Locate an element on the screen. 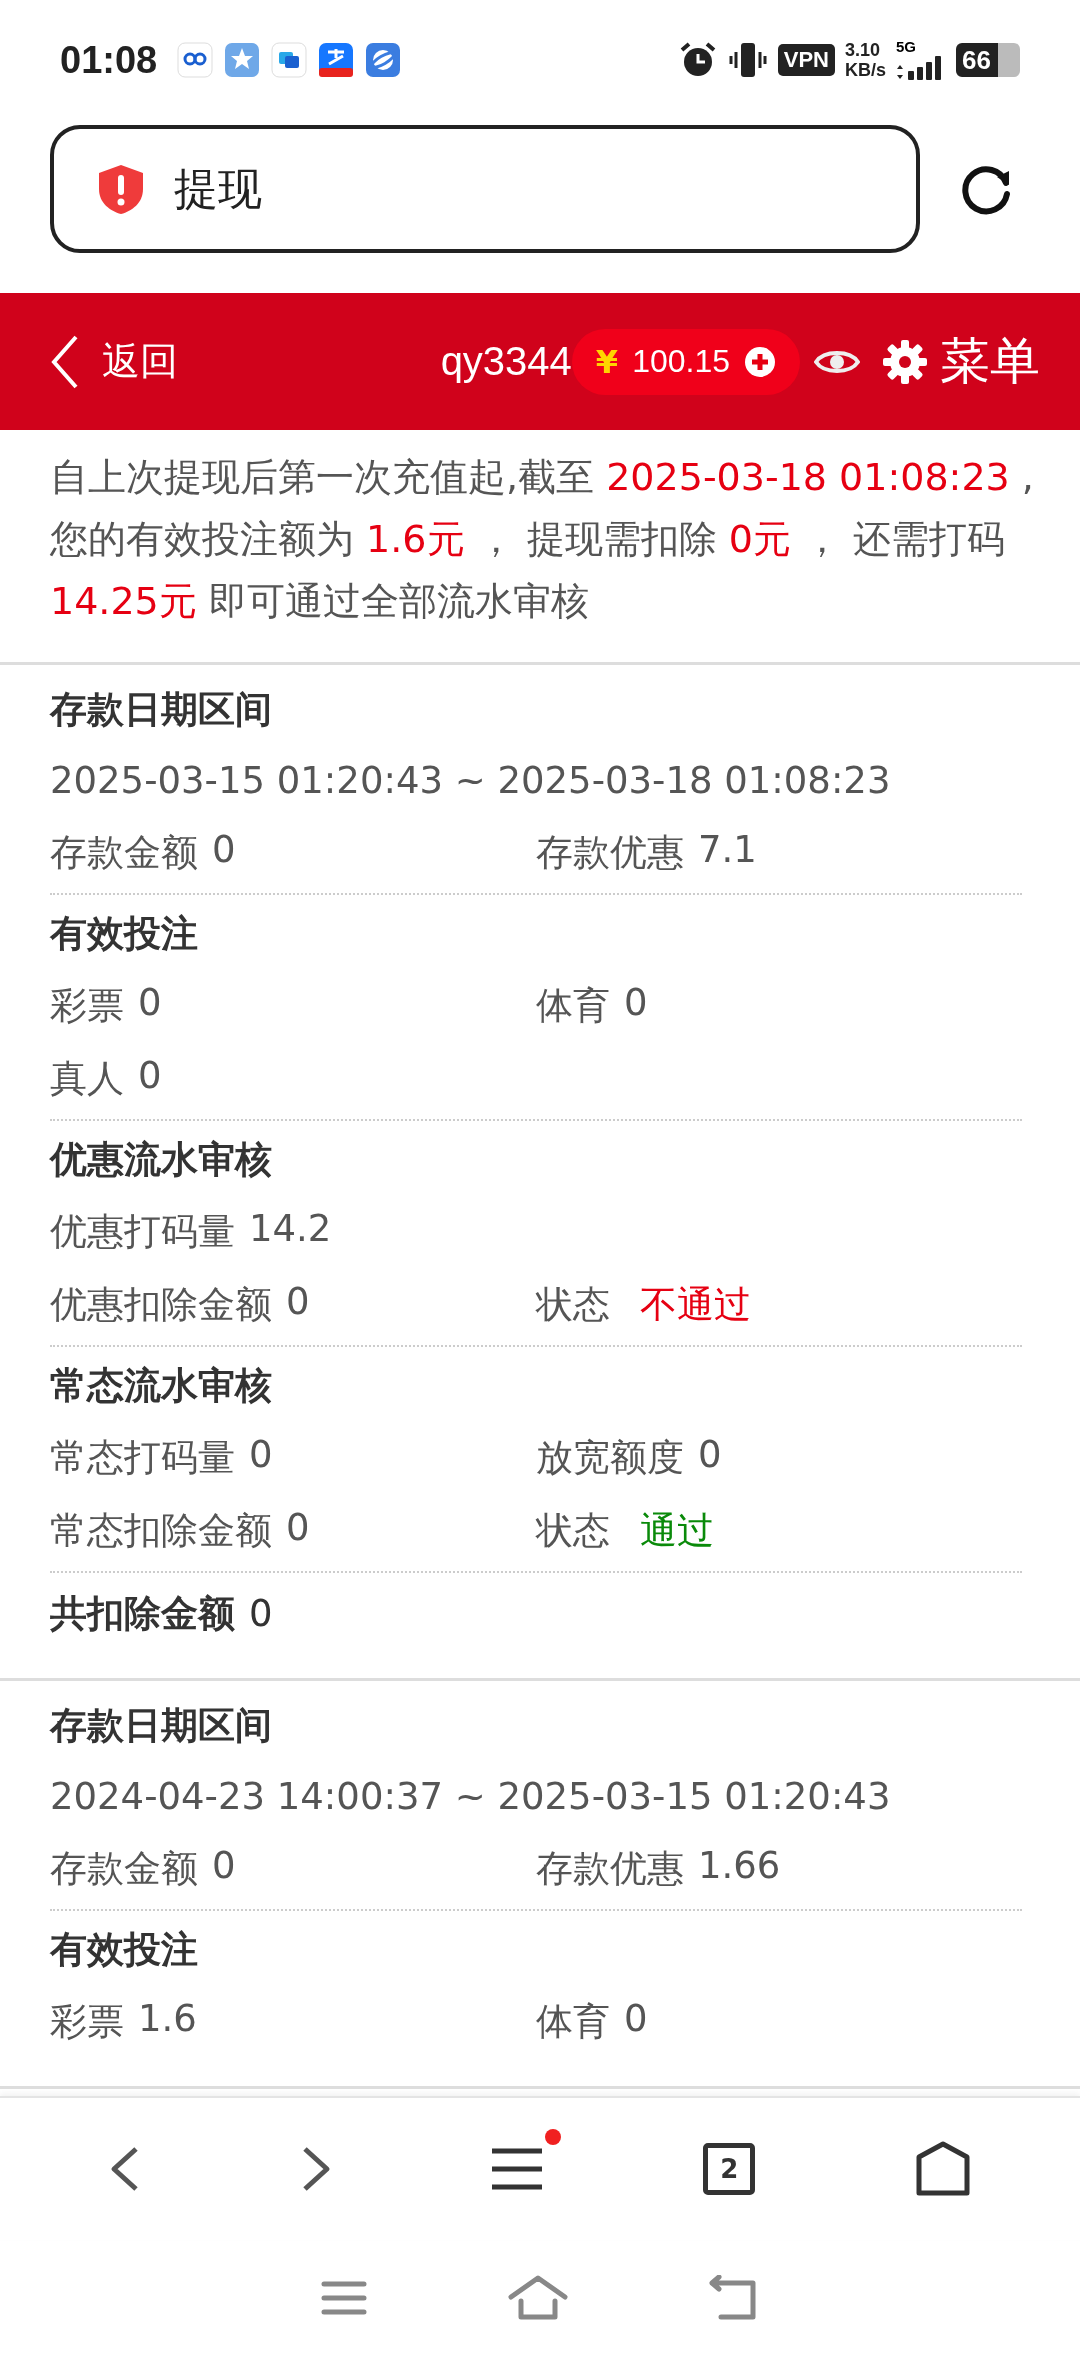 The image size is (1080, 2376). page-title: 提现 is located at coordinates (218, 188).